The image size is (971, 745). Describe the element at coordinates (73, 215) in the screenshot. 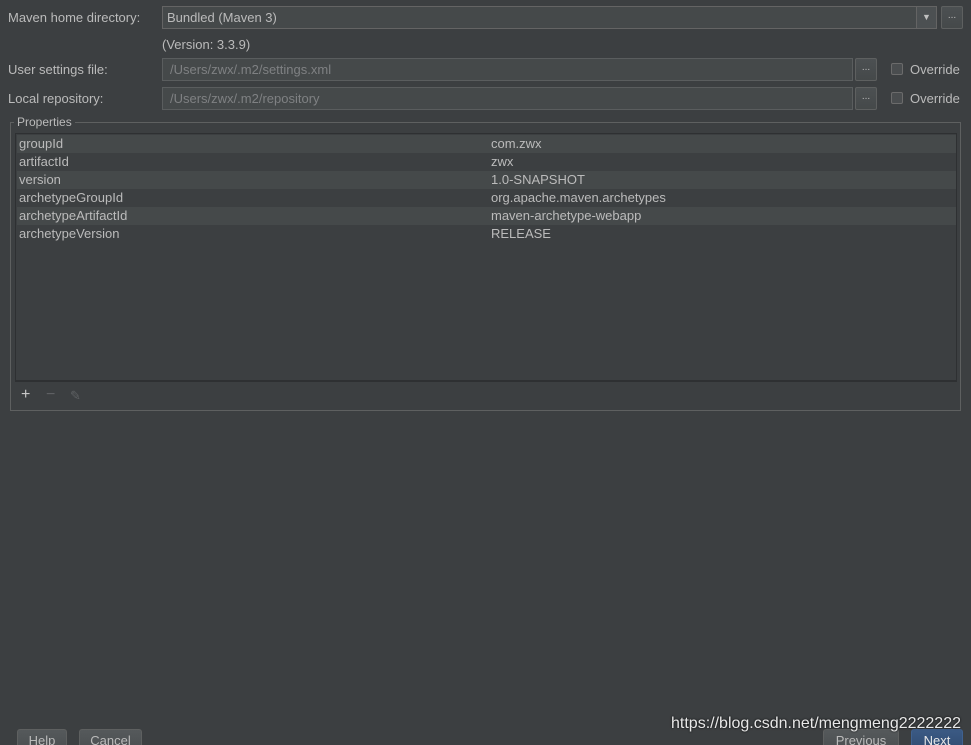

I see `property-key: archetypeArtifactId` at that location.